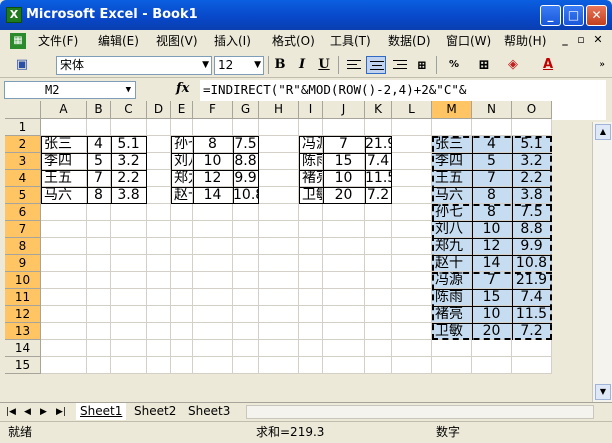 The image size is (612, 443). What do you see at coordinates (492, 314) in the screenshot?
I see `cell: 10` at bounding box center [492, 314].